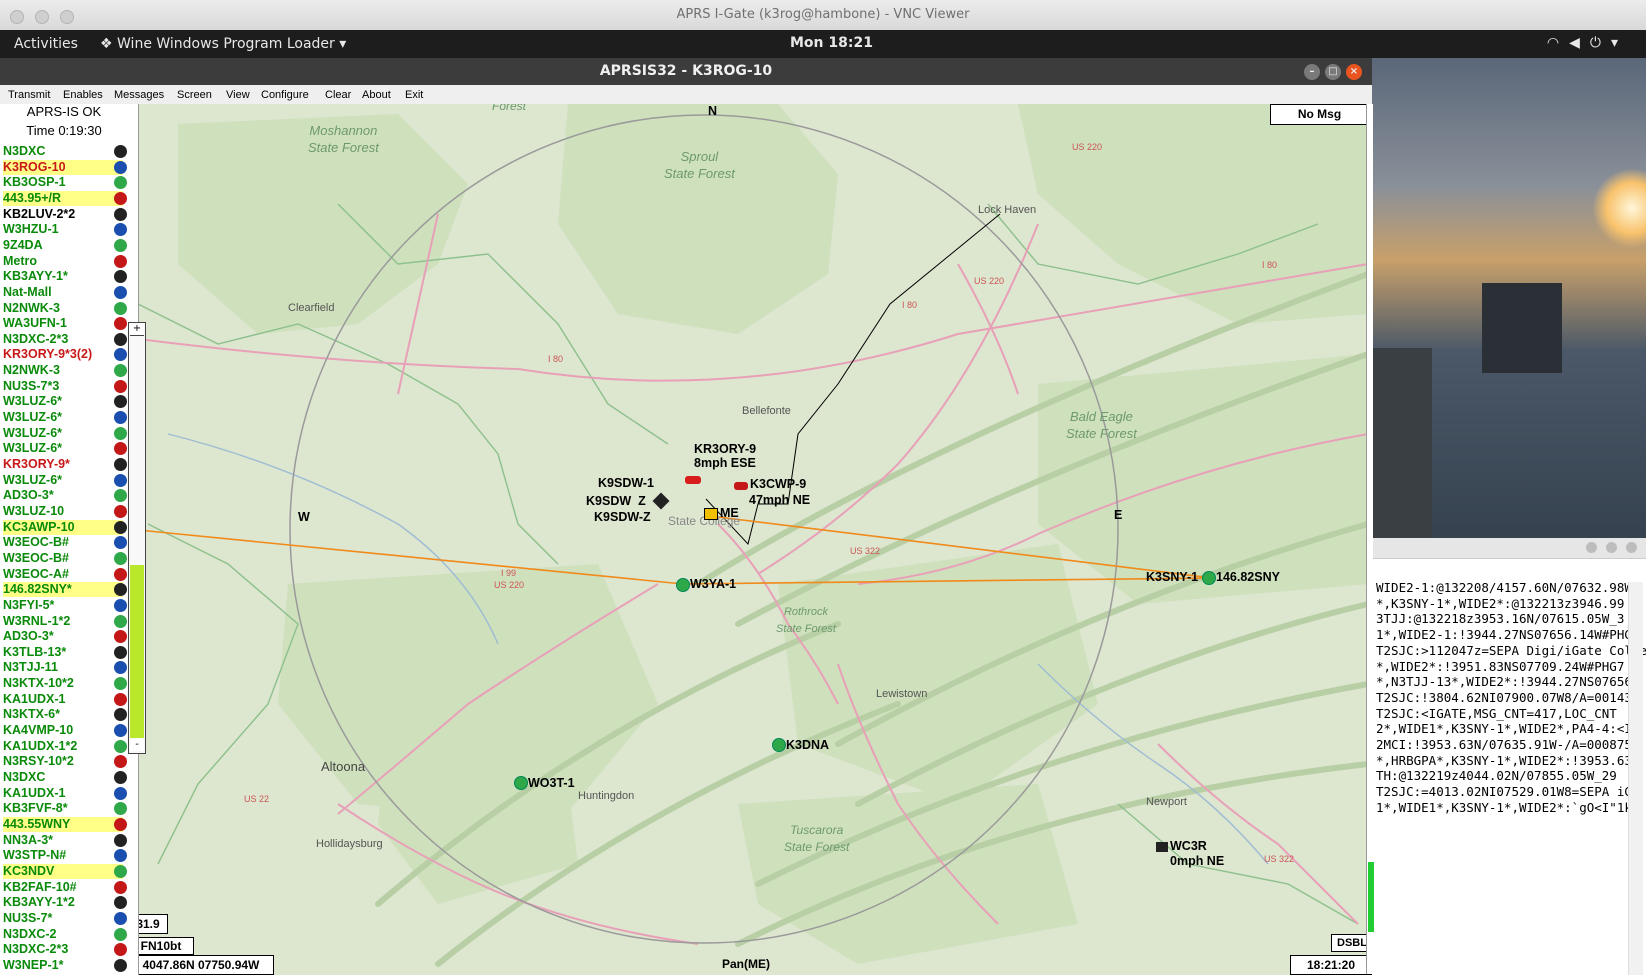  Describe the element at coordinates (63, 621) in the screenshot. I see `station-list-item: W3RNL-1*2` at that location.